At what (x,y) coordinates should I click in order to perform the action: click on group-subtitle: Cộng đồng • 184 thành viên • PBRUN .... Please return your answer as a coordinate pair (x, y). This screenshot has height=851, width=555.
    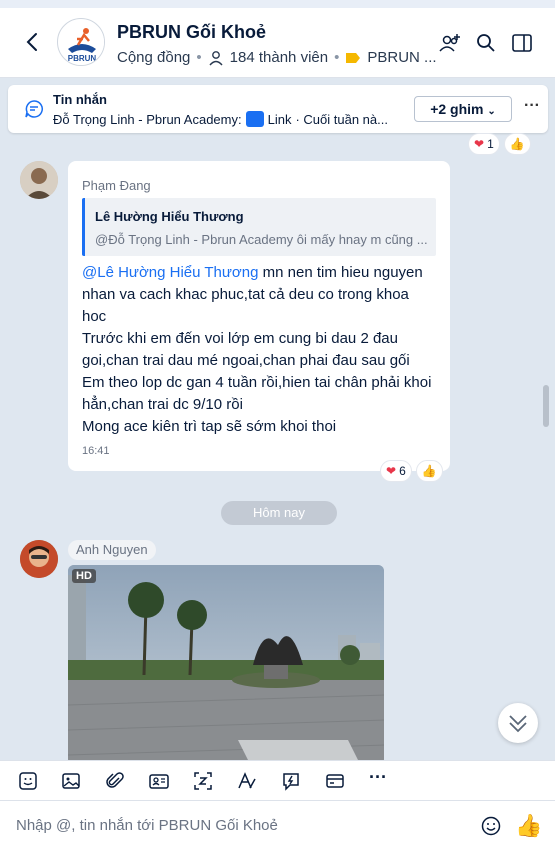
    Looking at the image, I should click on (277, 57).